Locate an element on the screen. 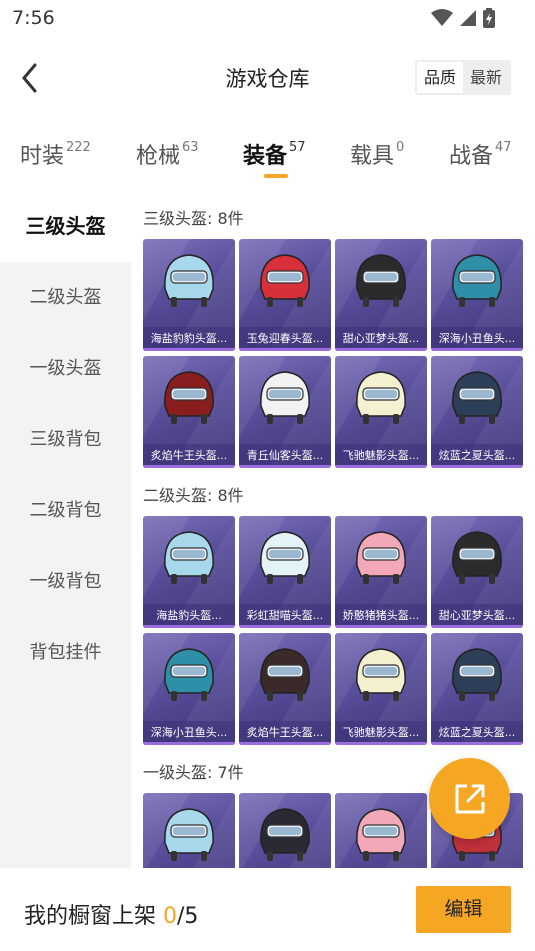 The width and height of the screenshot is (535, 951). tab-count: 57 is located at coordinates (297, 147).